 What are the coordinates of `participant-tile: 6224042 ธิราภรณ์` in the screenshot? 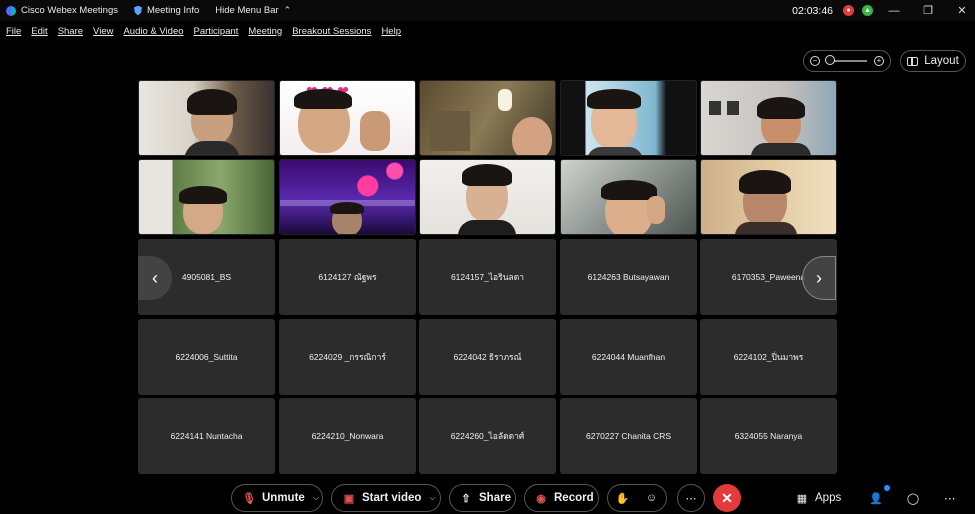 It's located at (487, 357).